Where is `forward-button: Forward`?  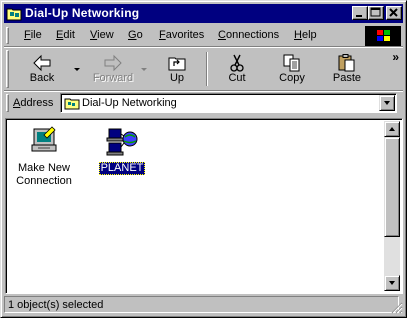 forward-button: Forward is located at coordinates (113, 69).